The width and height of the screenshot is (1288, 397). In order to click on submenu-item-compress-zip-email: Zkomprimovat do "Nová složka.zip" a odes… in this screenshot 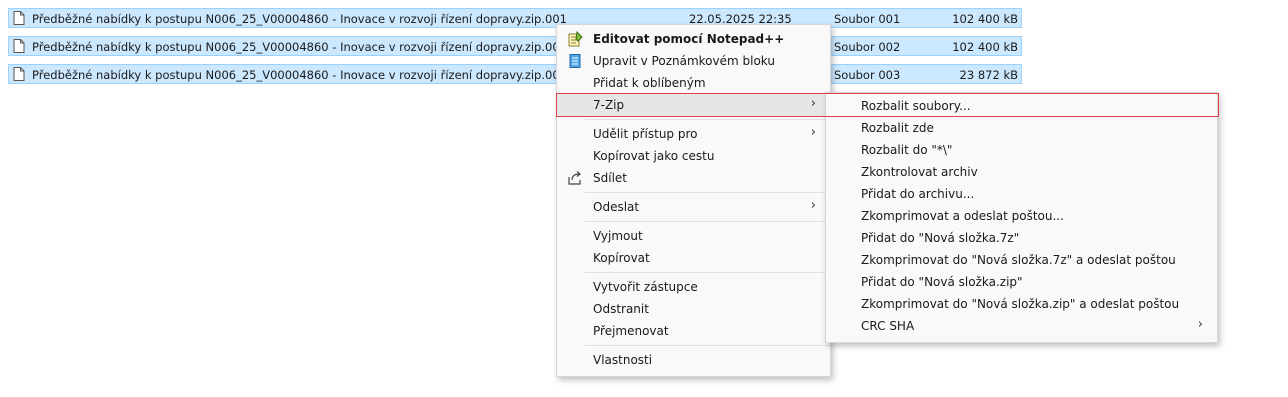, I will do `click(1021, 304)`.